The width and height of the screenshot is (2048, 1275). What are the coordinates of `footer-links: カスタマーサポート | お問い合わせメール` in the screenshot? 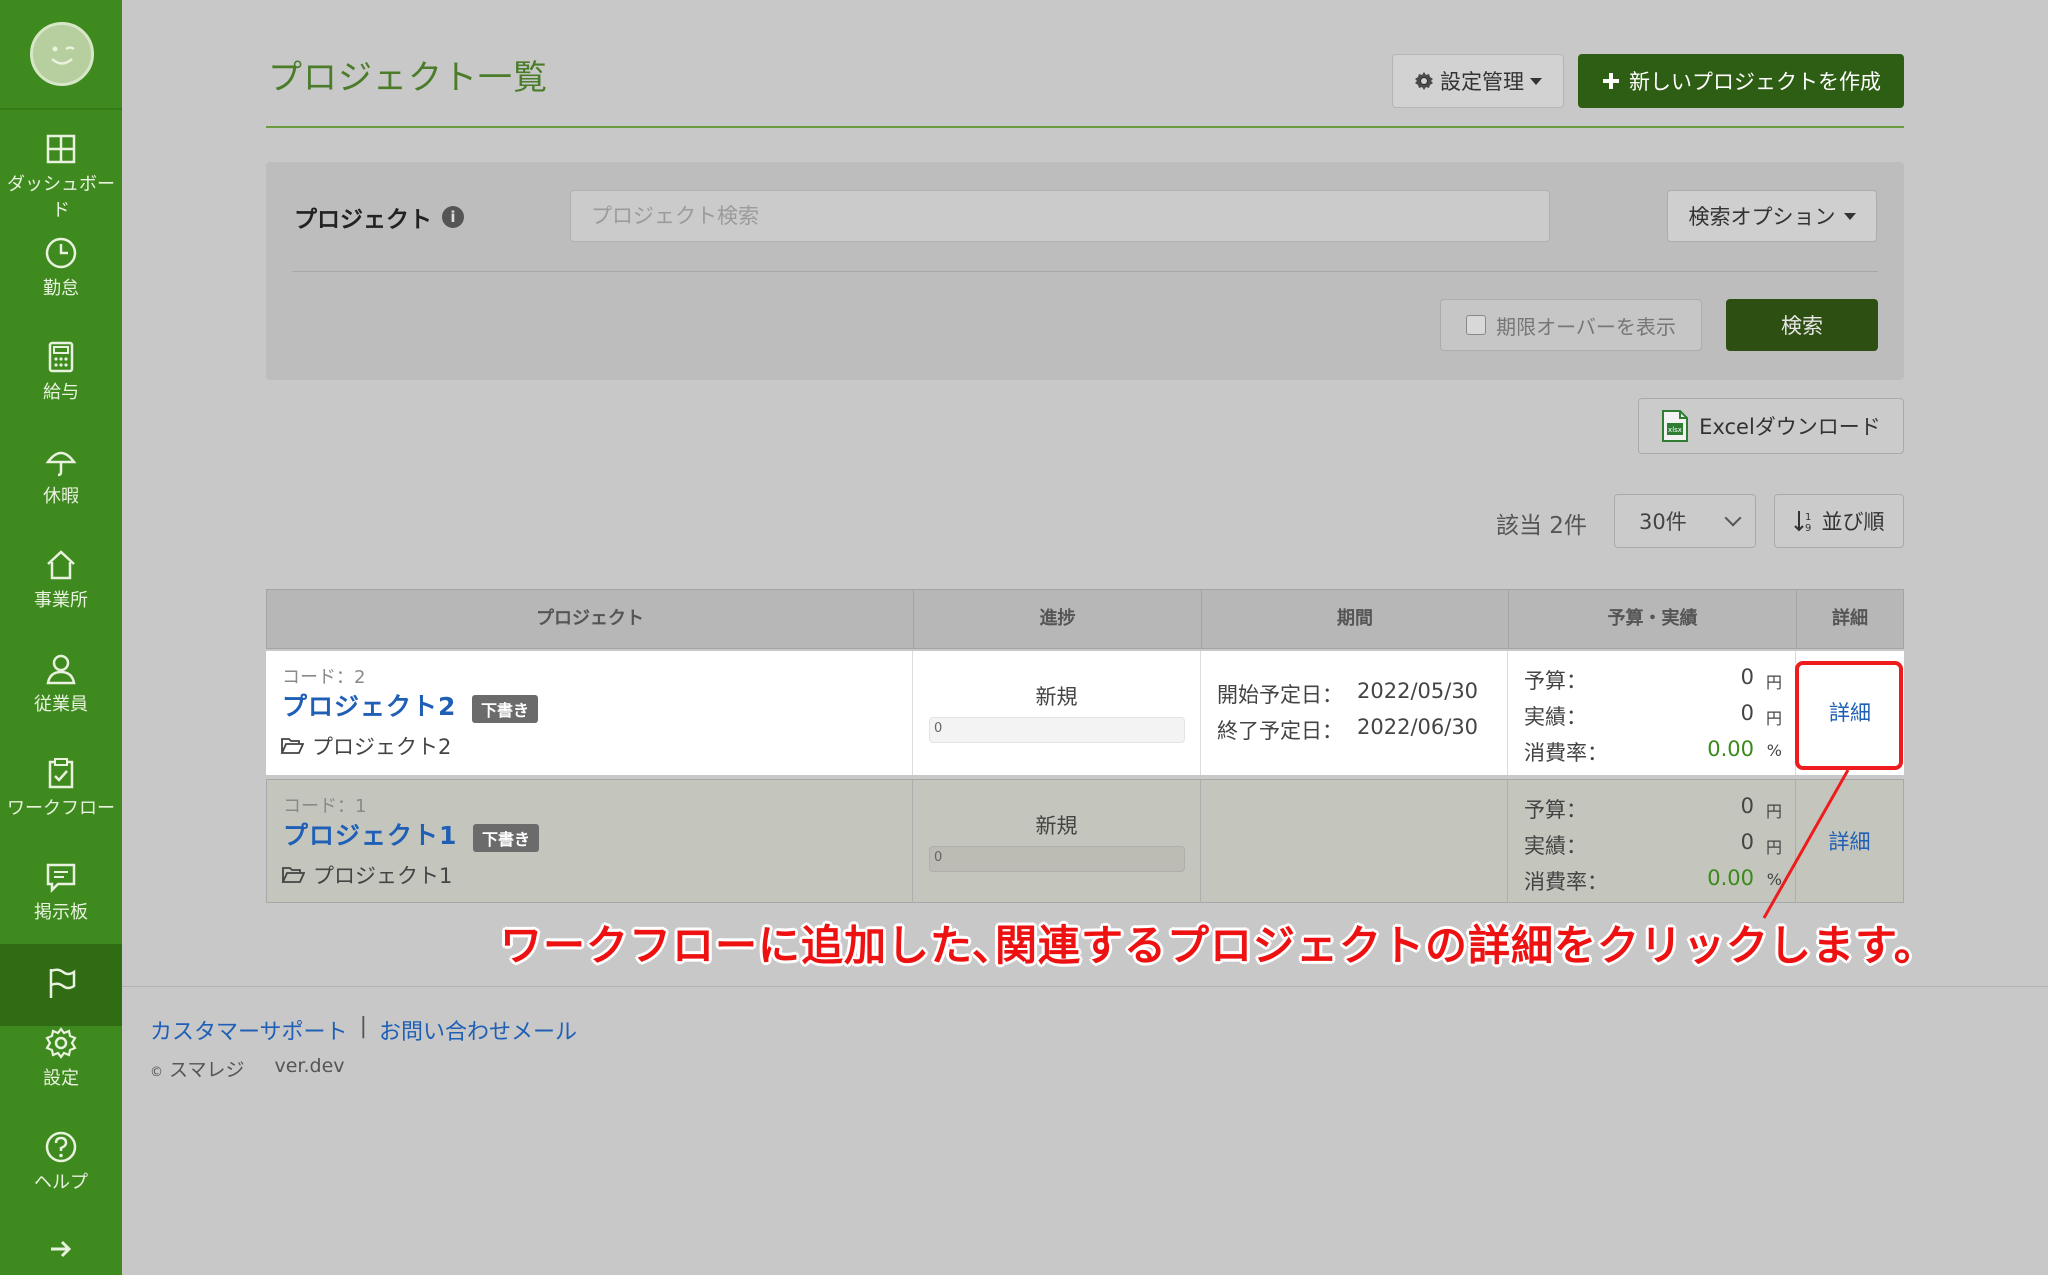 It's located at (363, 1030).